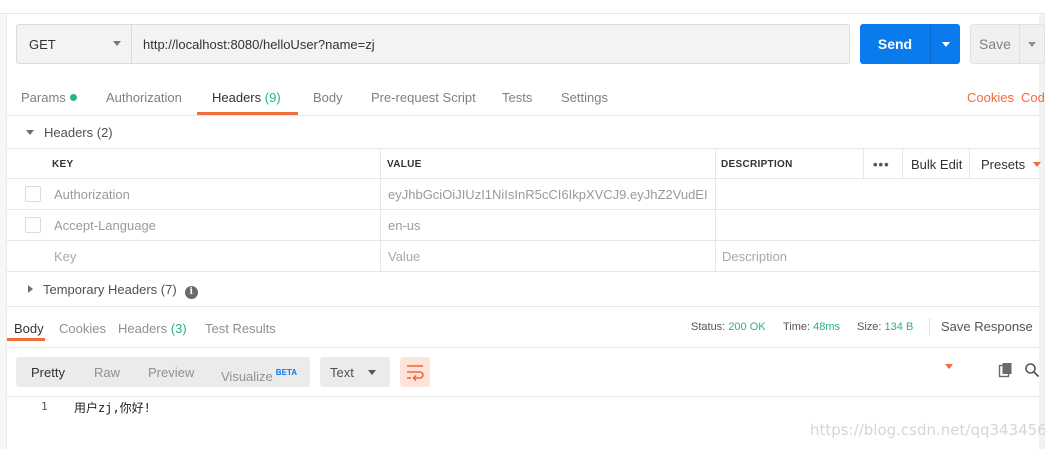  Describe the element at coordinates (927, 430) in the screenshot. I see `watermark: https://blog.csdn.net/qq3434569` at that location.